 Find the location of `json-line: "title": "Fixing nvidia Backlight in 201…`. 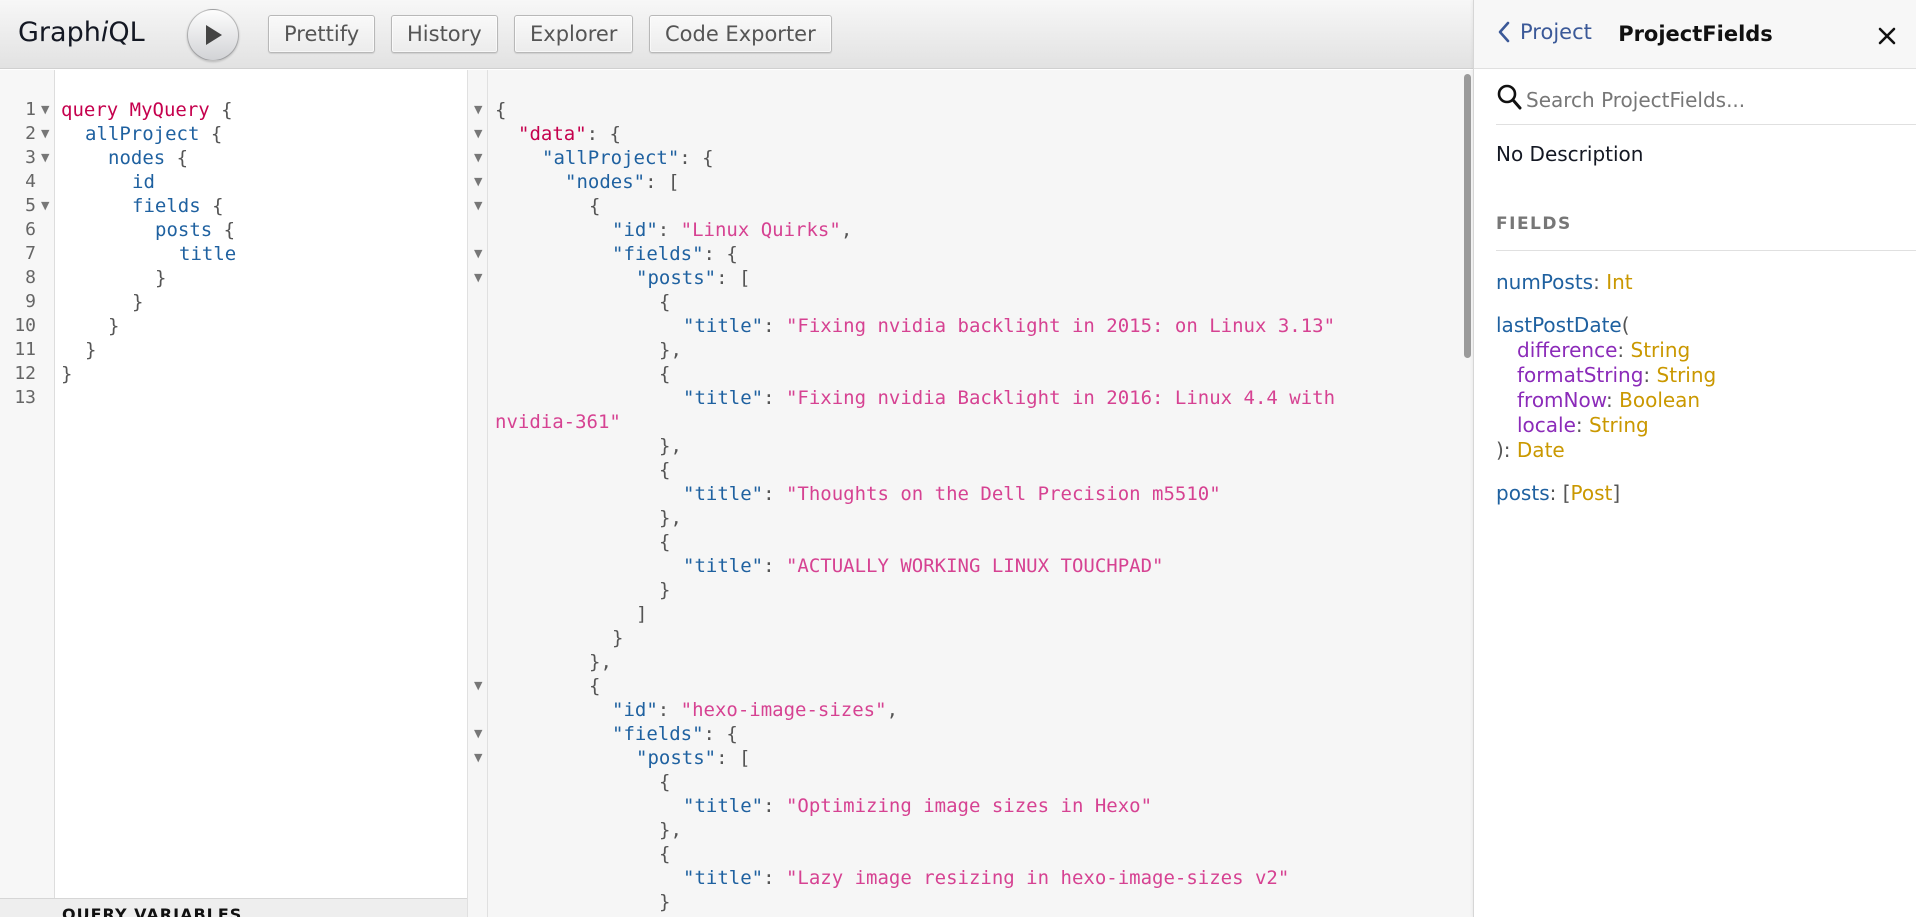

json-line: "title": "Fixing nvidia Backlight in 201… is located at coordinates (1009, 398).